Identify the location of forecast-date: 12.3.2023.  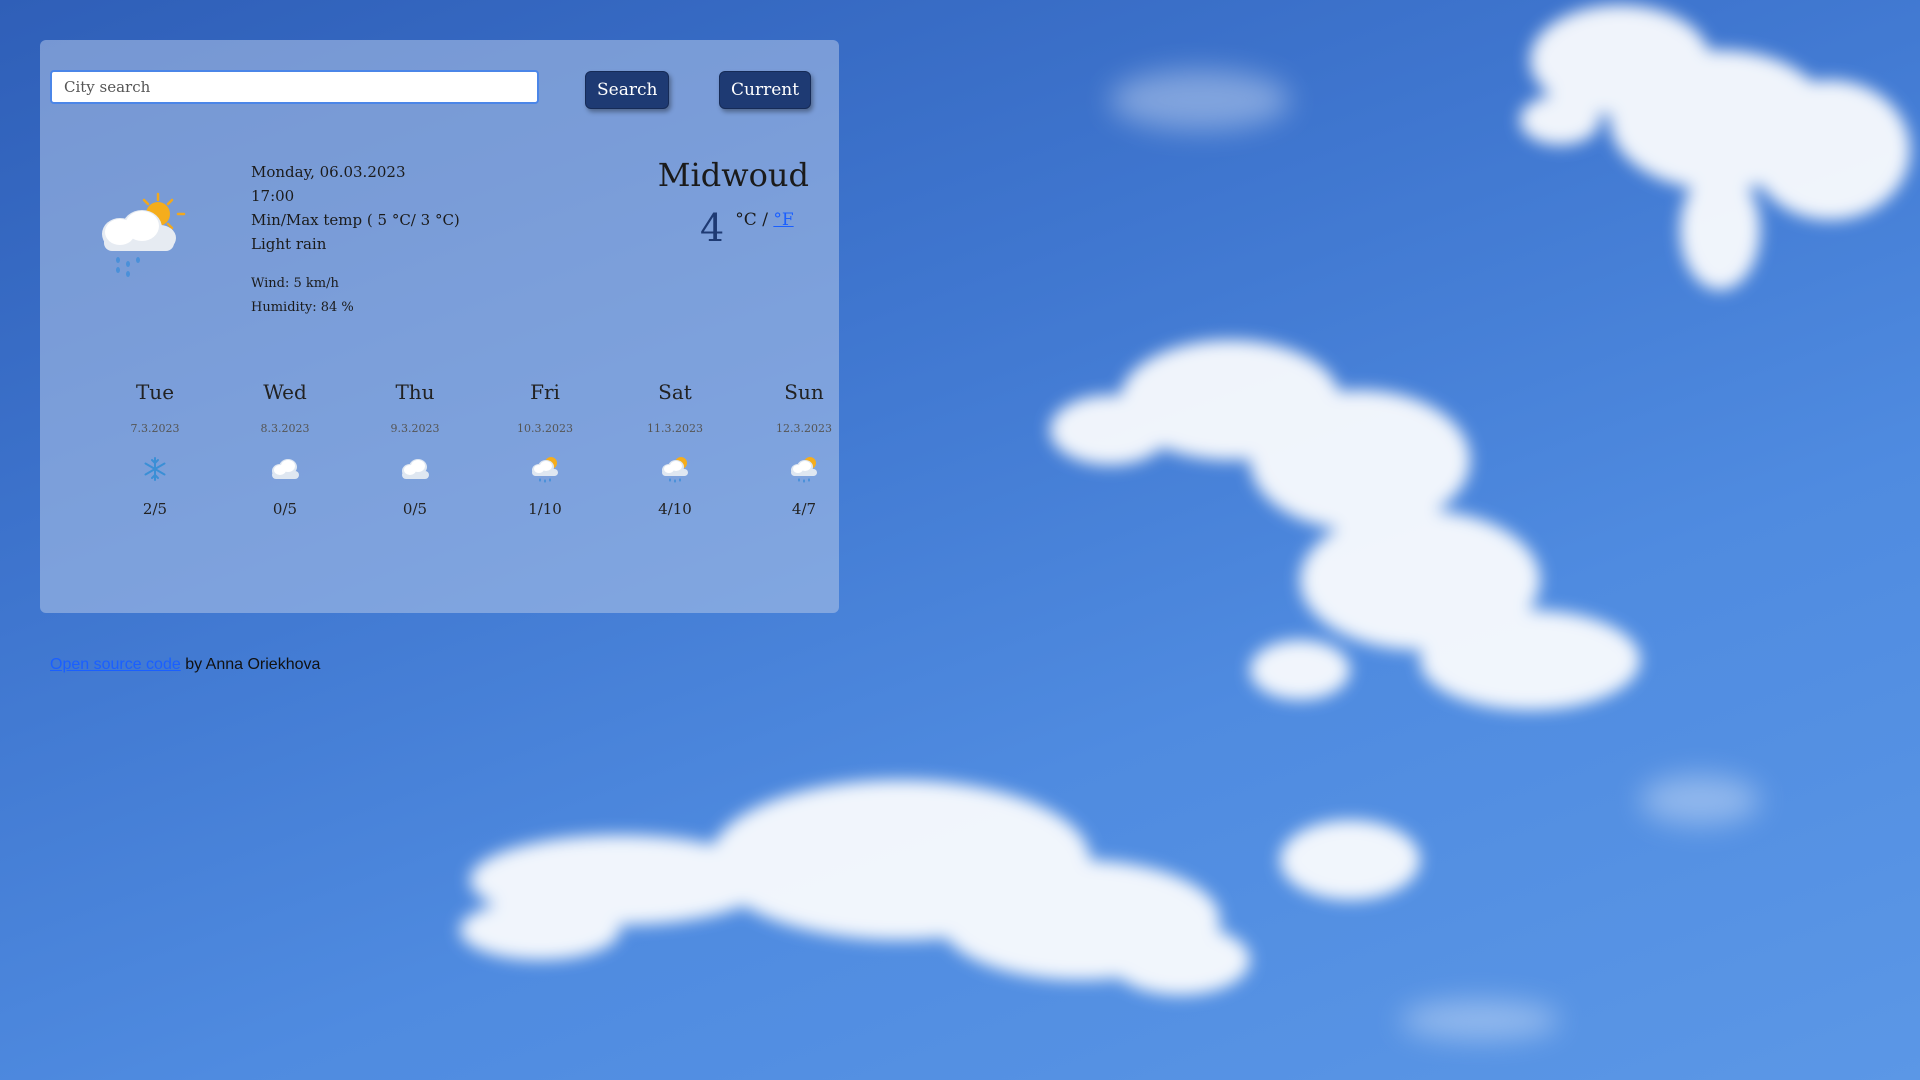
(804, 428).